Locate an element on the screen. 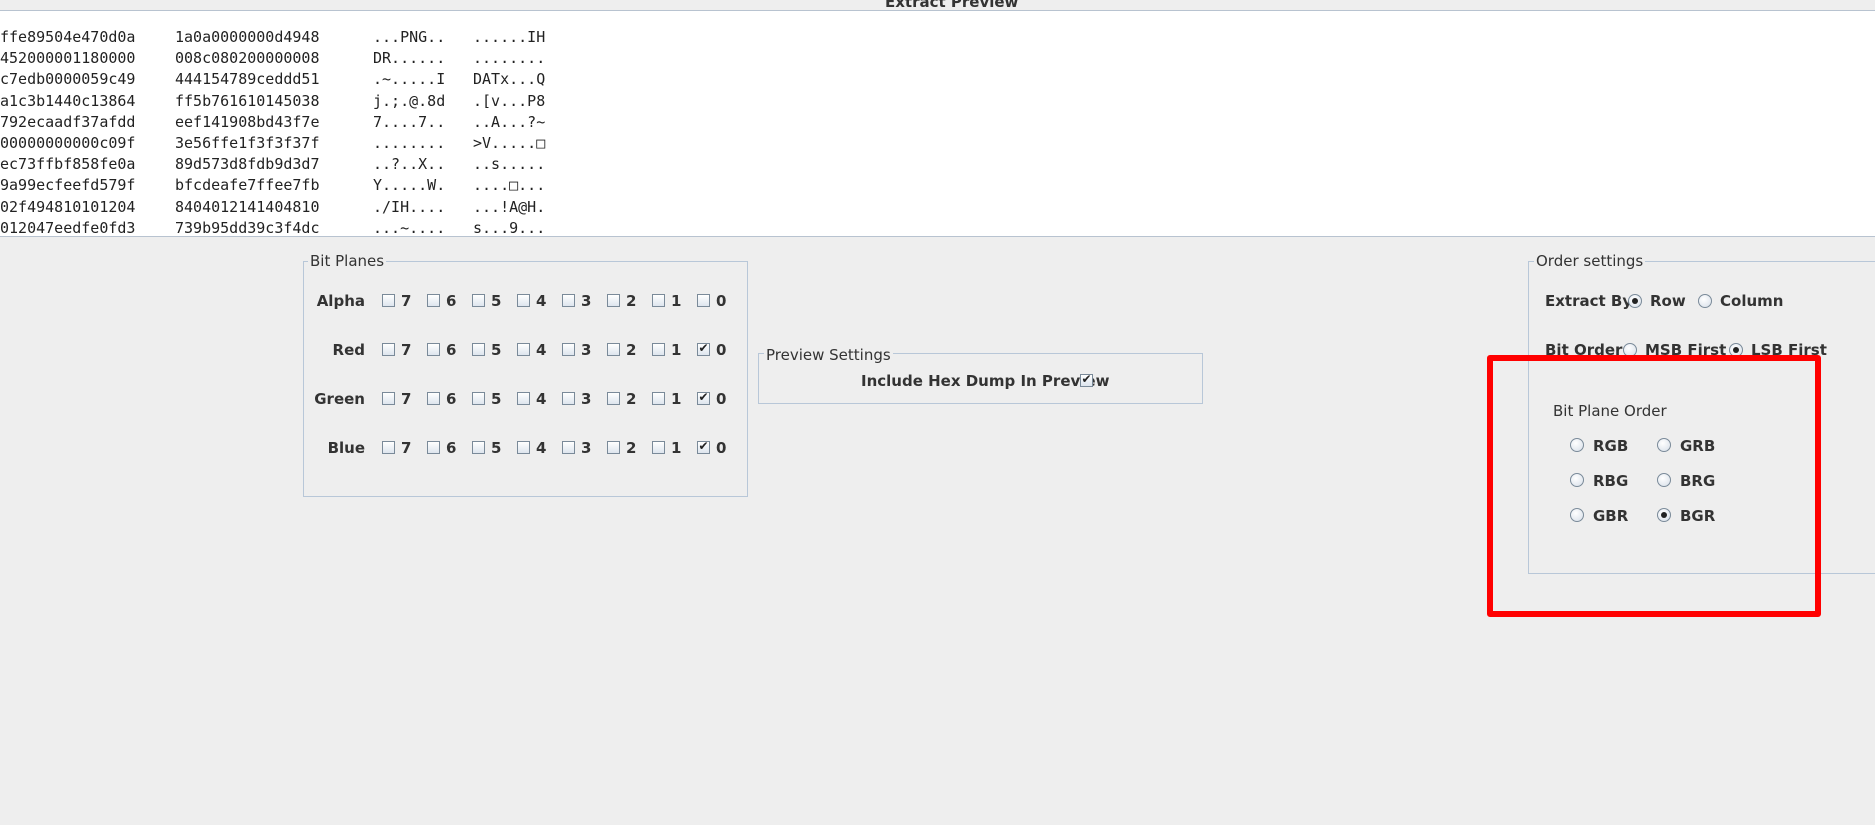  hex-offset-col: 02f494810101204 is located at coordinates (68, 206).